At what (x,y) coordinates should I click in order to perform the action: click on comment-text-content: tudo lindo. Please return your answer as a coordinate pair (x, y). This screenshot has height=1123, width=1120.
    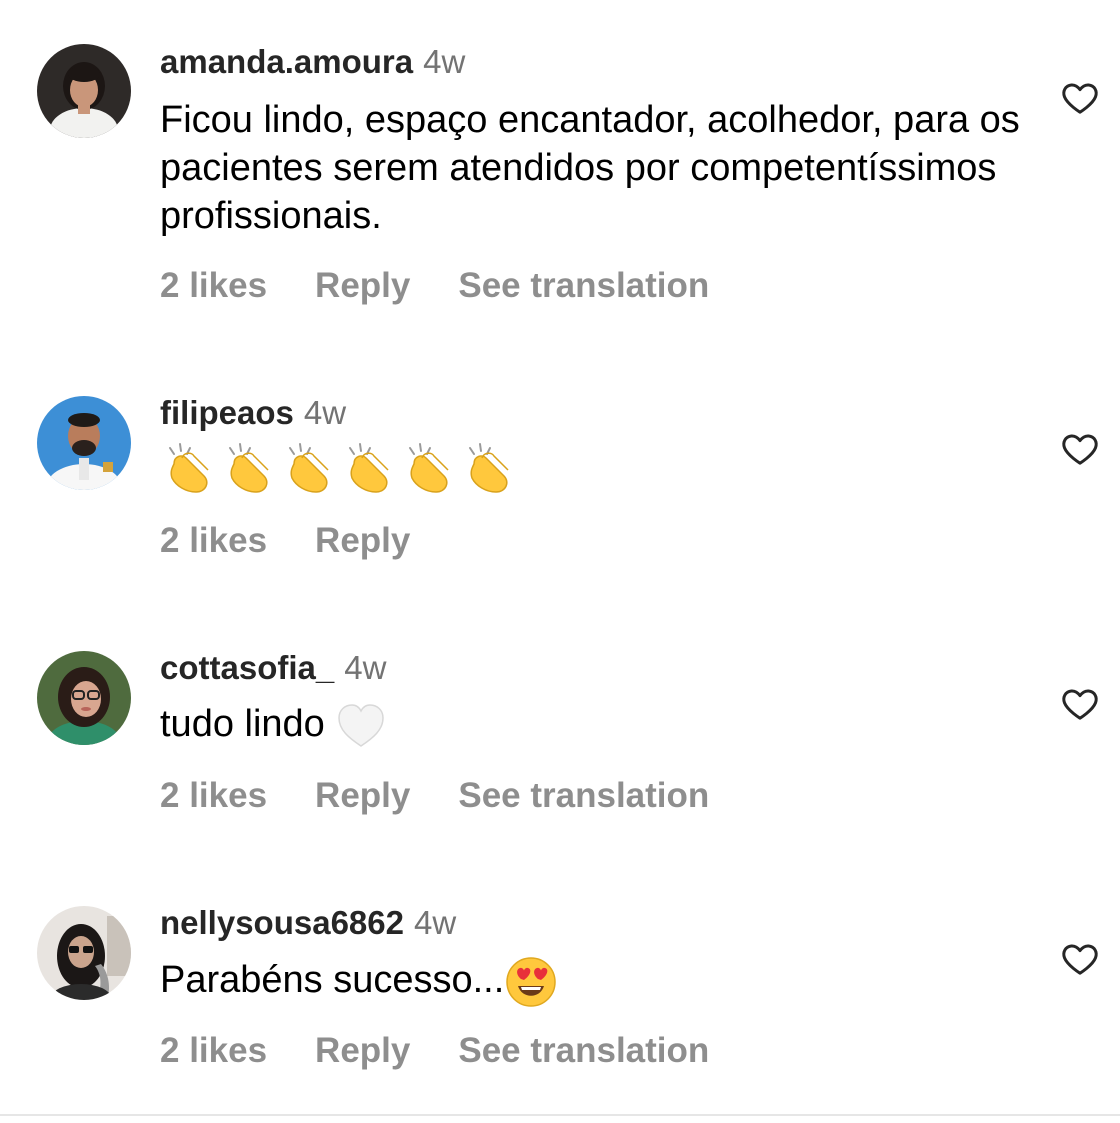
    Looking at the image, I should click on (242, 724).